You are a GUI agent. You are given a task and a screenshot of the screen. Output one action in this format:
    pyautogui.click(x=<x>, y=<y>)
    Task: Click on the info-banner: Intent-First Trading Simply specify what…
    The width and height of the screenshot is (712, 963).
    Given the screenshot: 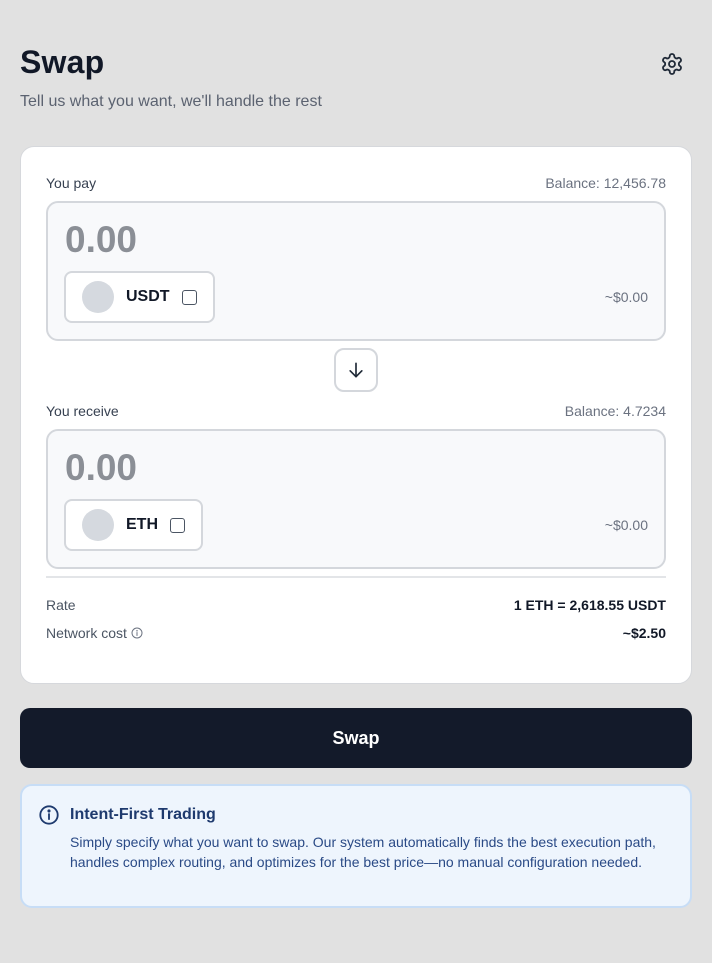 What is the action you would take?
    pyautogui.click(x=356, y=846)
    